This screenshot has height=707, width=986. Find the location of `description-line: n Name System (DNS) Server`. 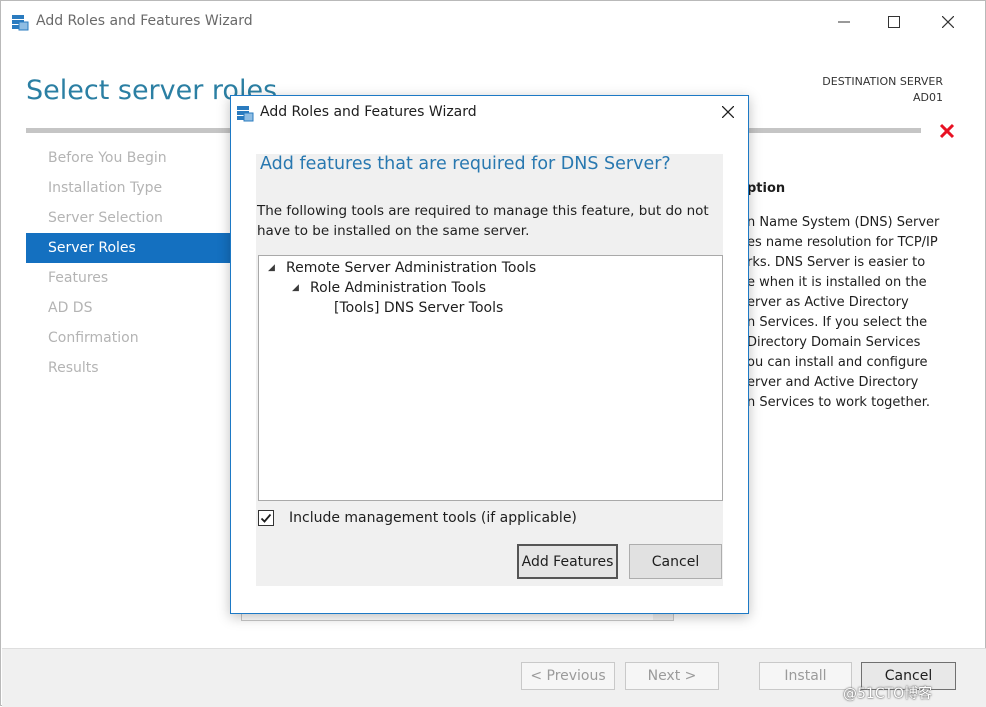

description-line: n Name System (DNS) Server is located at coordinates (843, 222).